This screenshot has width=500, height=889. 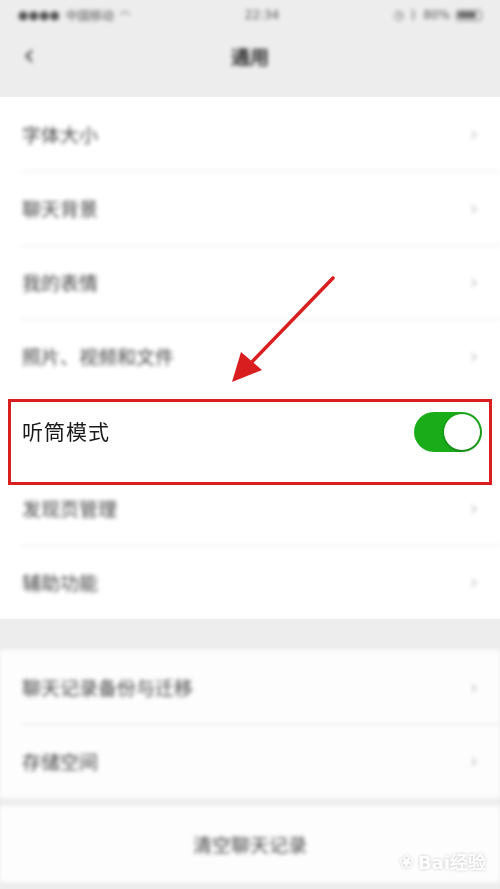 I want to click on status-left: ●●●● 中国移动 ◠, so click(x=74, y=15).